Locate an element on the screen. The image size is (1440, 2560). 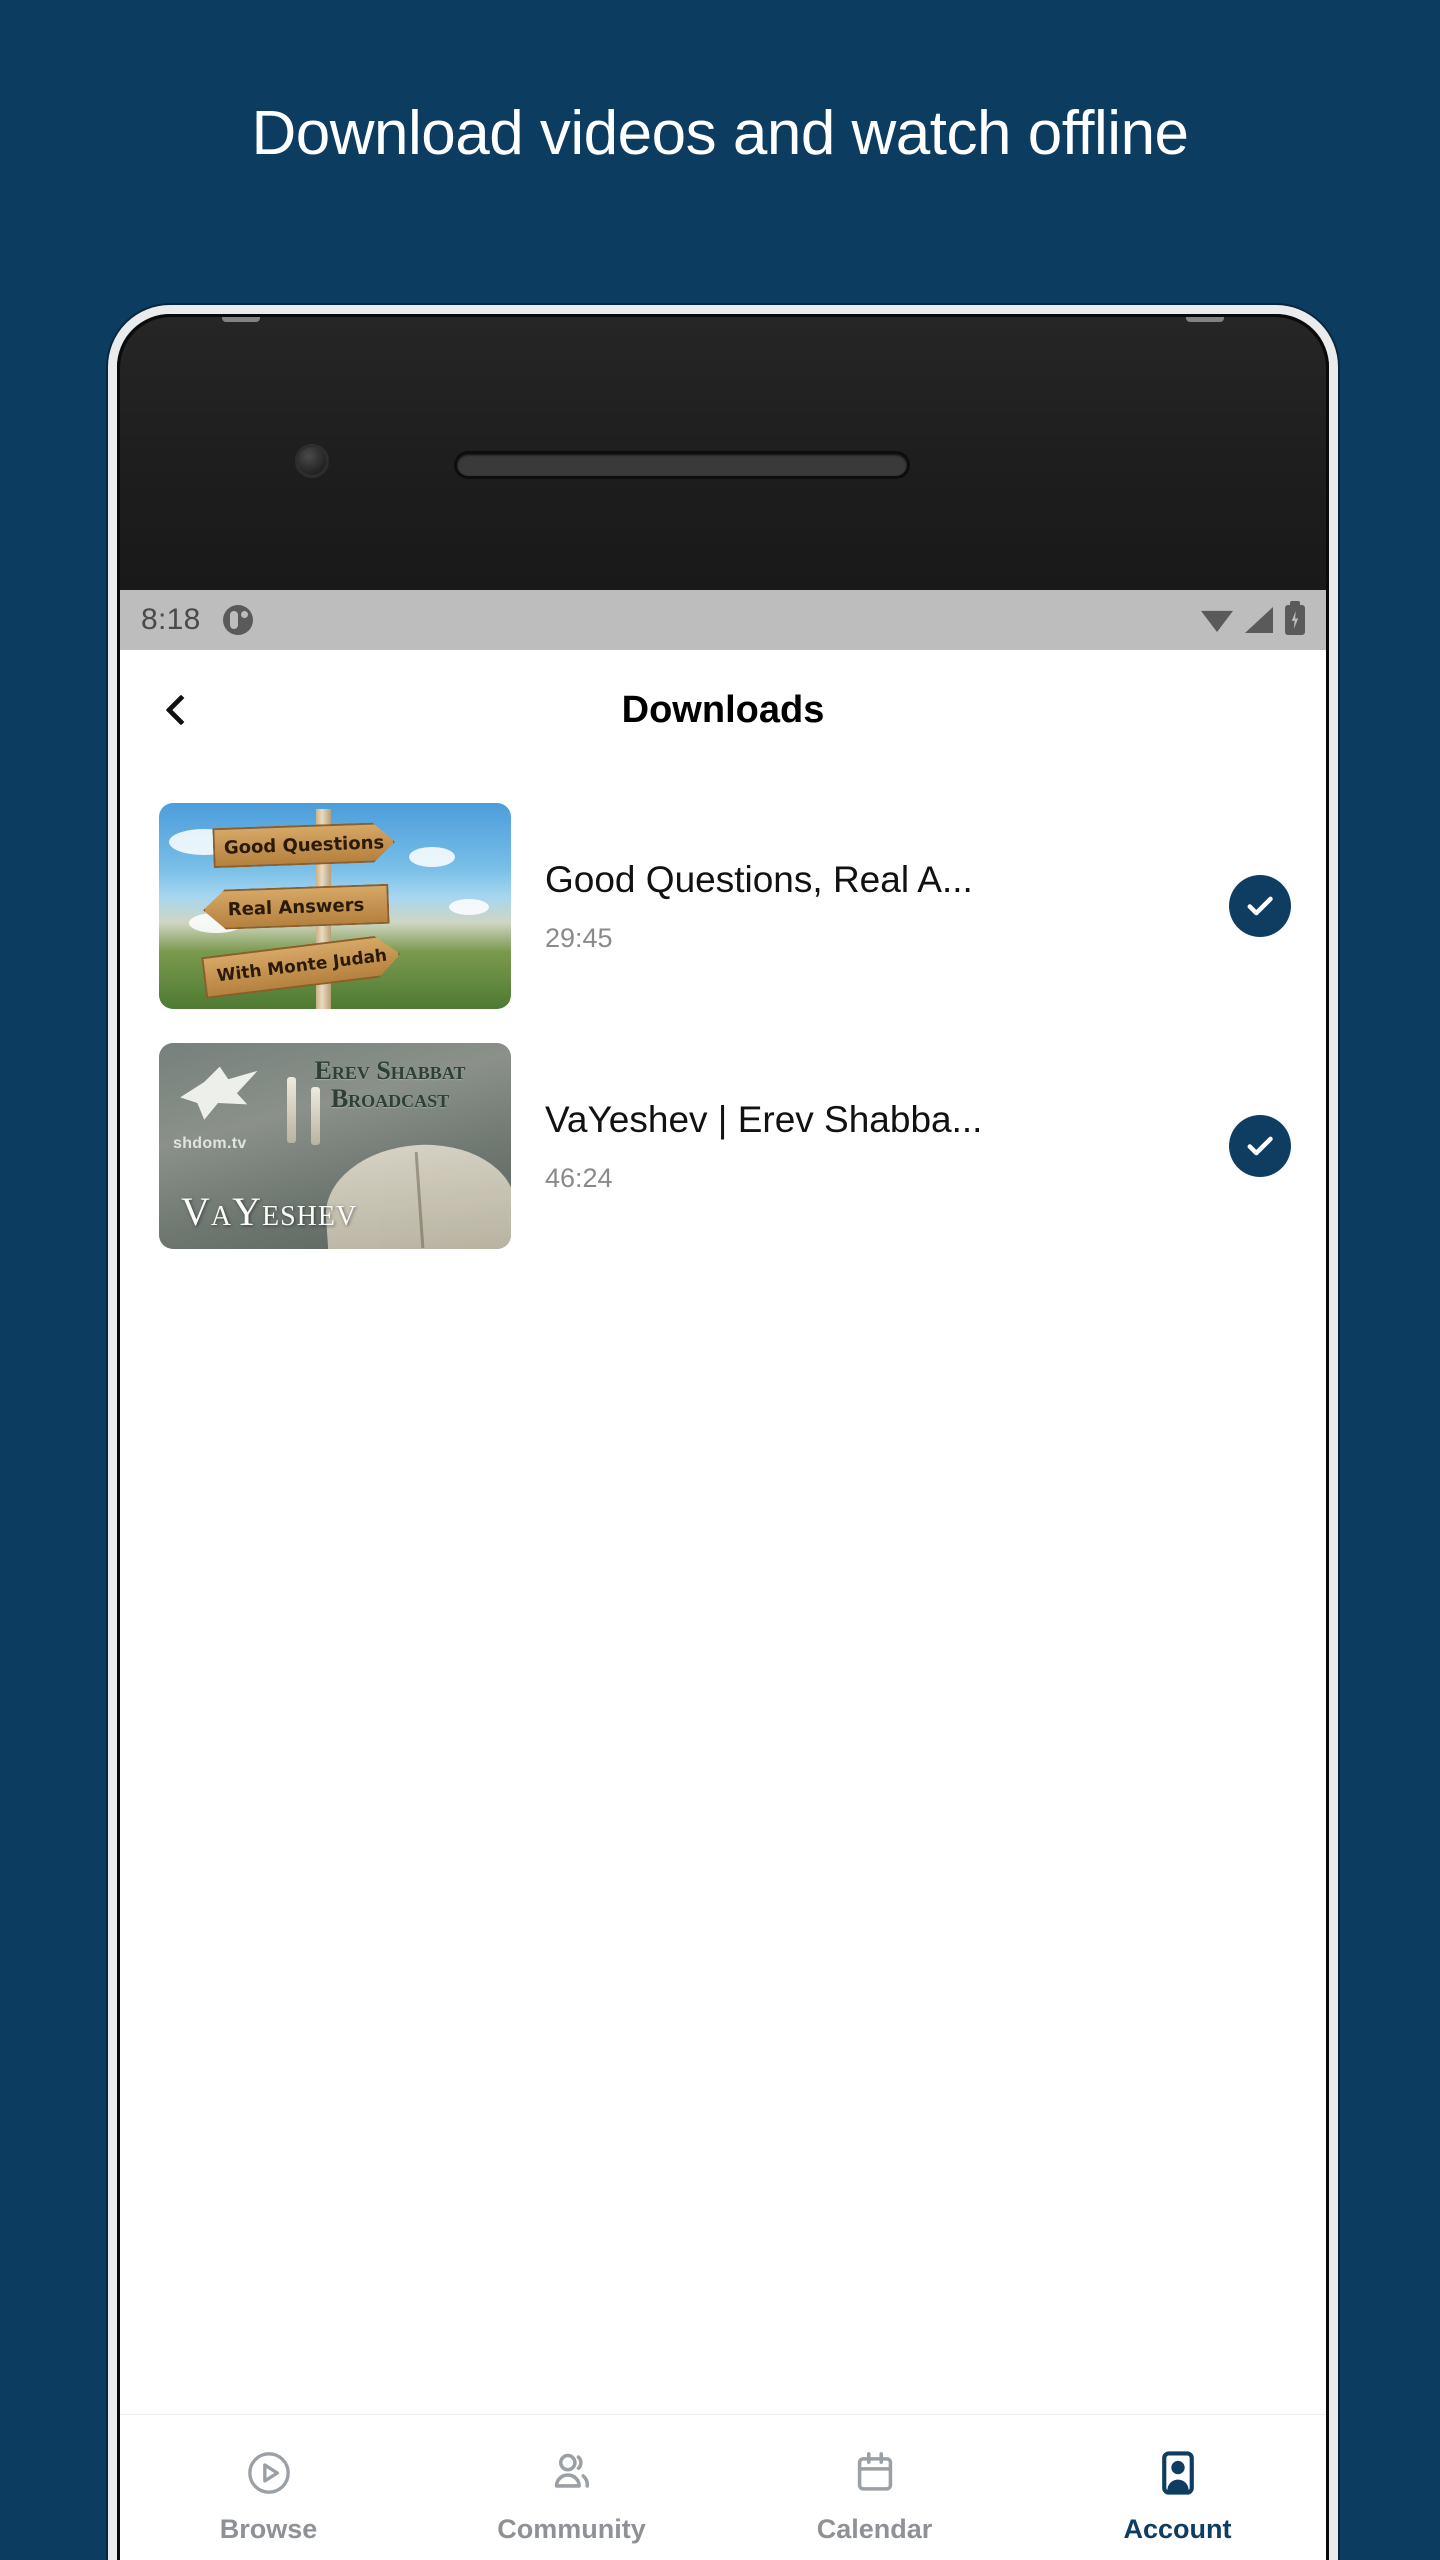
video-thumbnail: Erev Shabbat Broadcast shdom.tv VaYeshev is located at coordinates (335, 1146).